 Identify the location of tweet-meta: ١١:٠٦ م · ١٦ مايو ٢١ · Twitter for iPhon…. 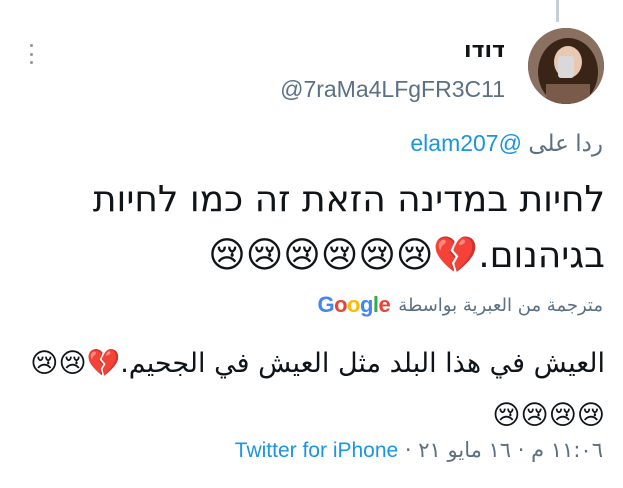
(419, 450).